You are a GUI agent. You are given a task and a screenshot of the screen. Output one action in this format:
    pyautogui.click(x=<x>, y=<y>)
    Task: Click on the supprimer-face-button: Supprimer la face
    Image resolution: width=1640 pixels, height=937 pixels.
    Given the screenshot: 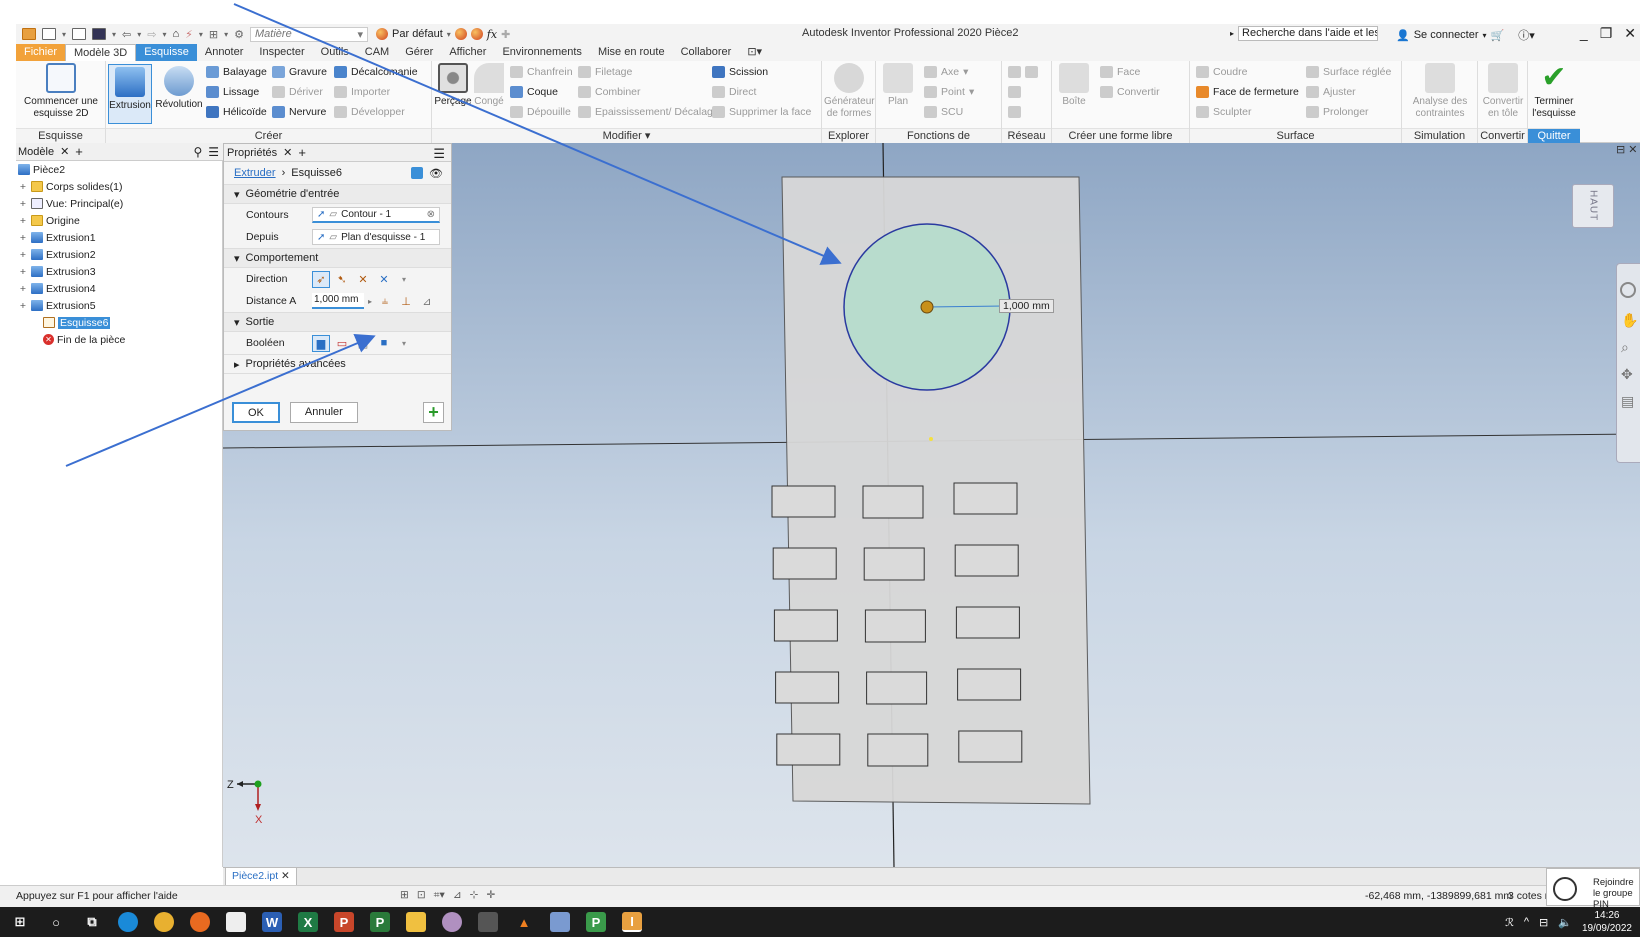 What is the action you would take?
    pyautogui.click(x=761, y=112)
    